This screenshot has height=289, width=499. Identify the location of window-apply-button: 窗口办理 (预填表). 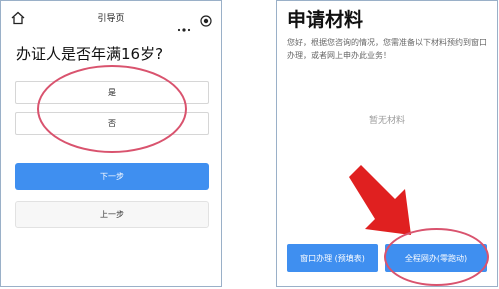
(332, 258).